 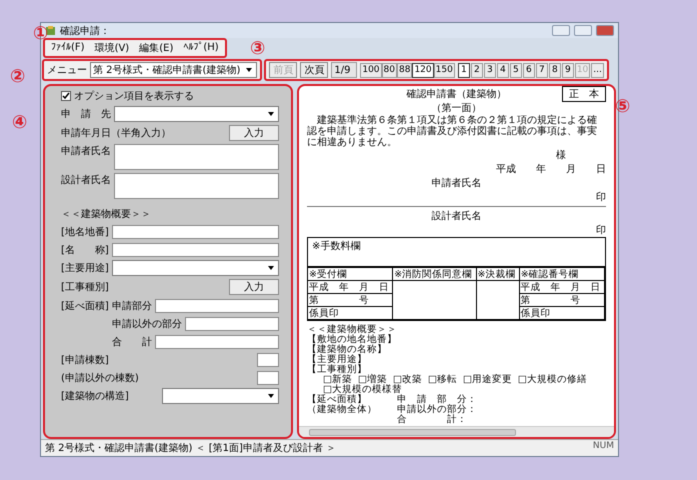 What do you see at coordinates (85, 250) in the screenshot?
I see `field-label: [名 称]` at bounding box center [85, 250].